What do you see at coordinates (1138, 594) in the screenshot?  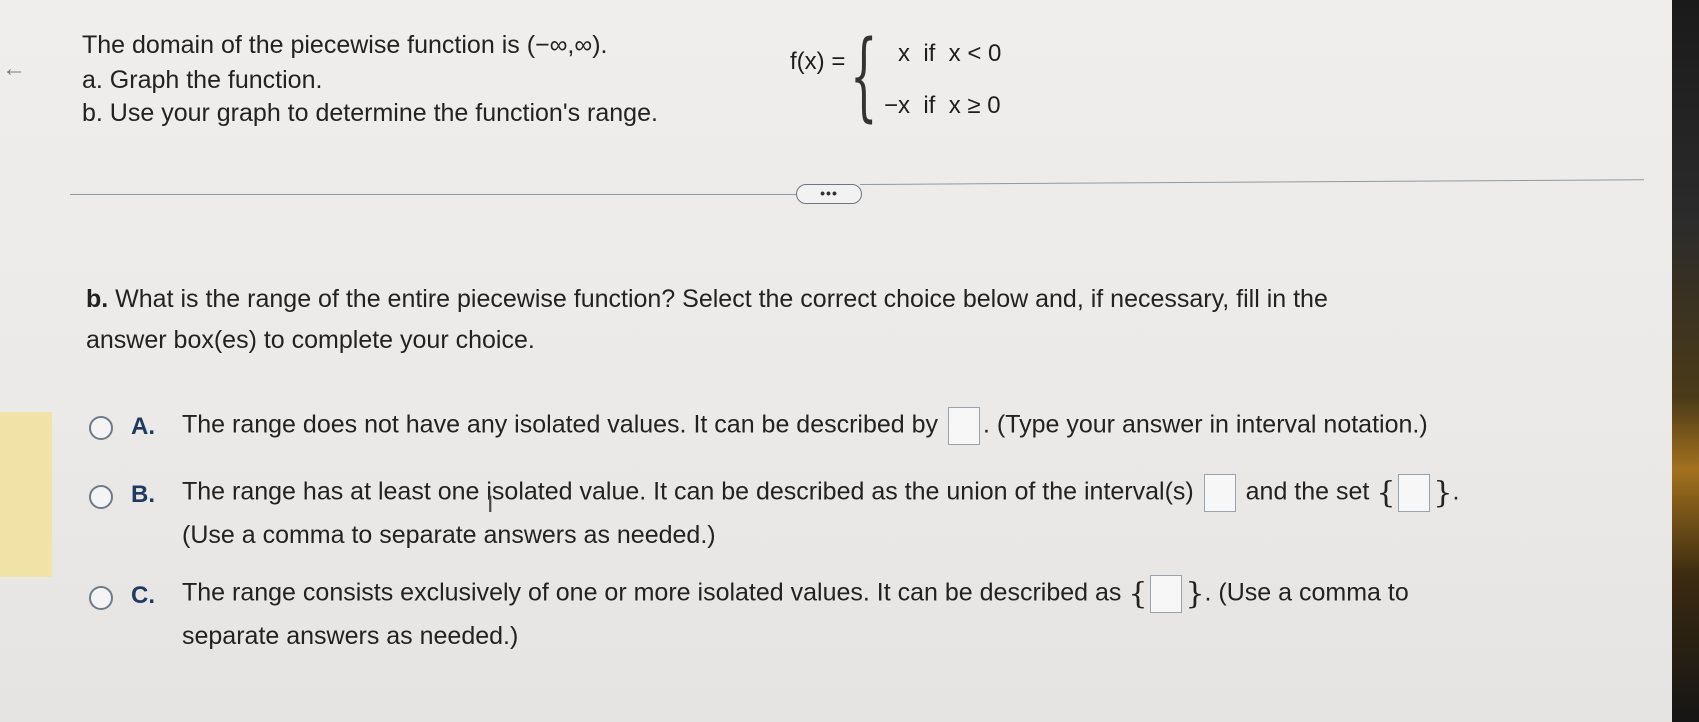 I see `option-c-set-open: {` at bounding box center [1138, 594].